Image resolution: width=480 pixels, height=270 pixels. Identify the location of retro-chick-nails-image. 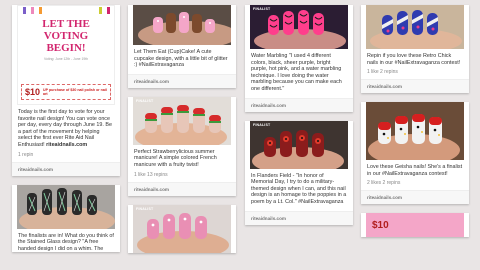
(415, 27).